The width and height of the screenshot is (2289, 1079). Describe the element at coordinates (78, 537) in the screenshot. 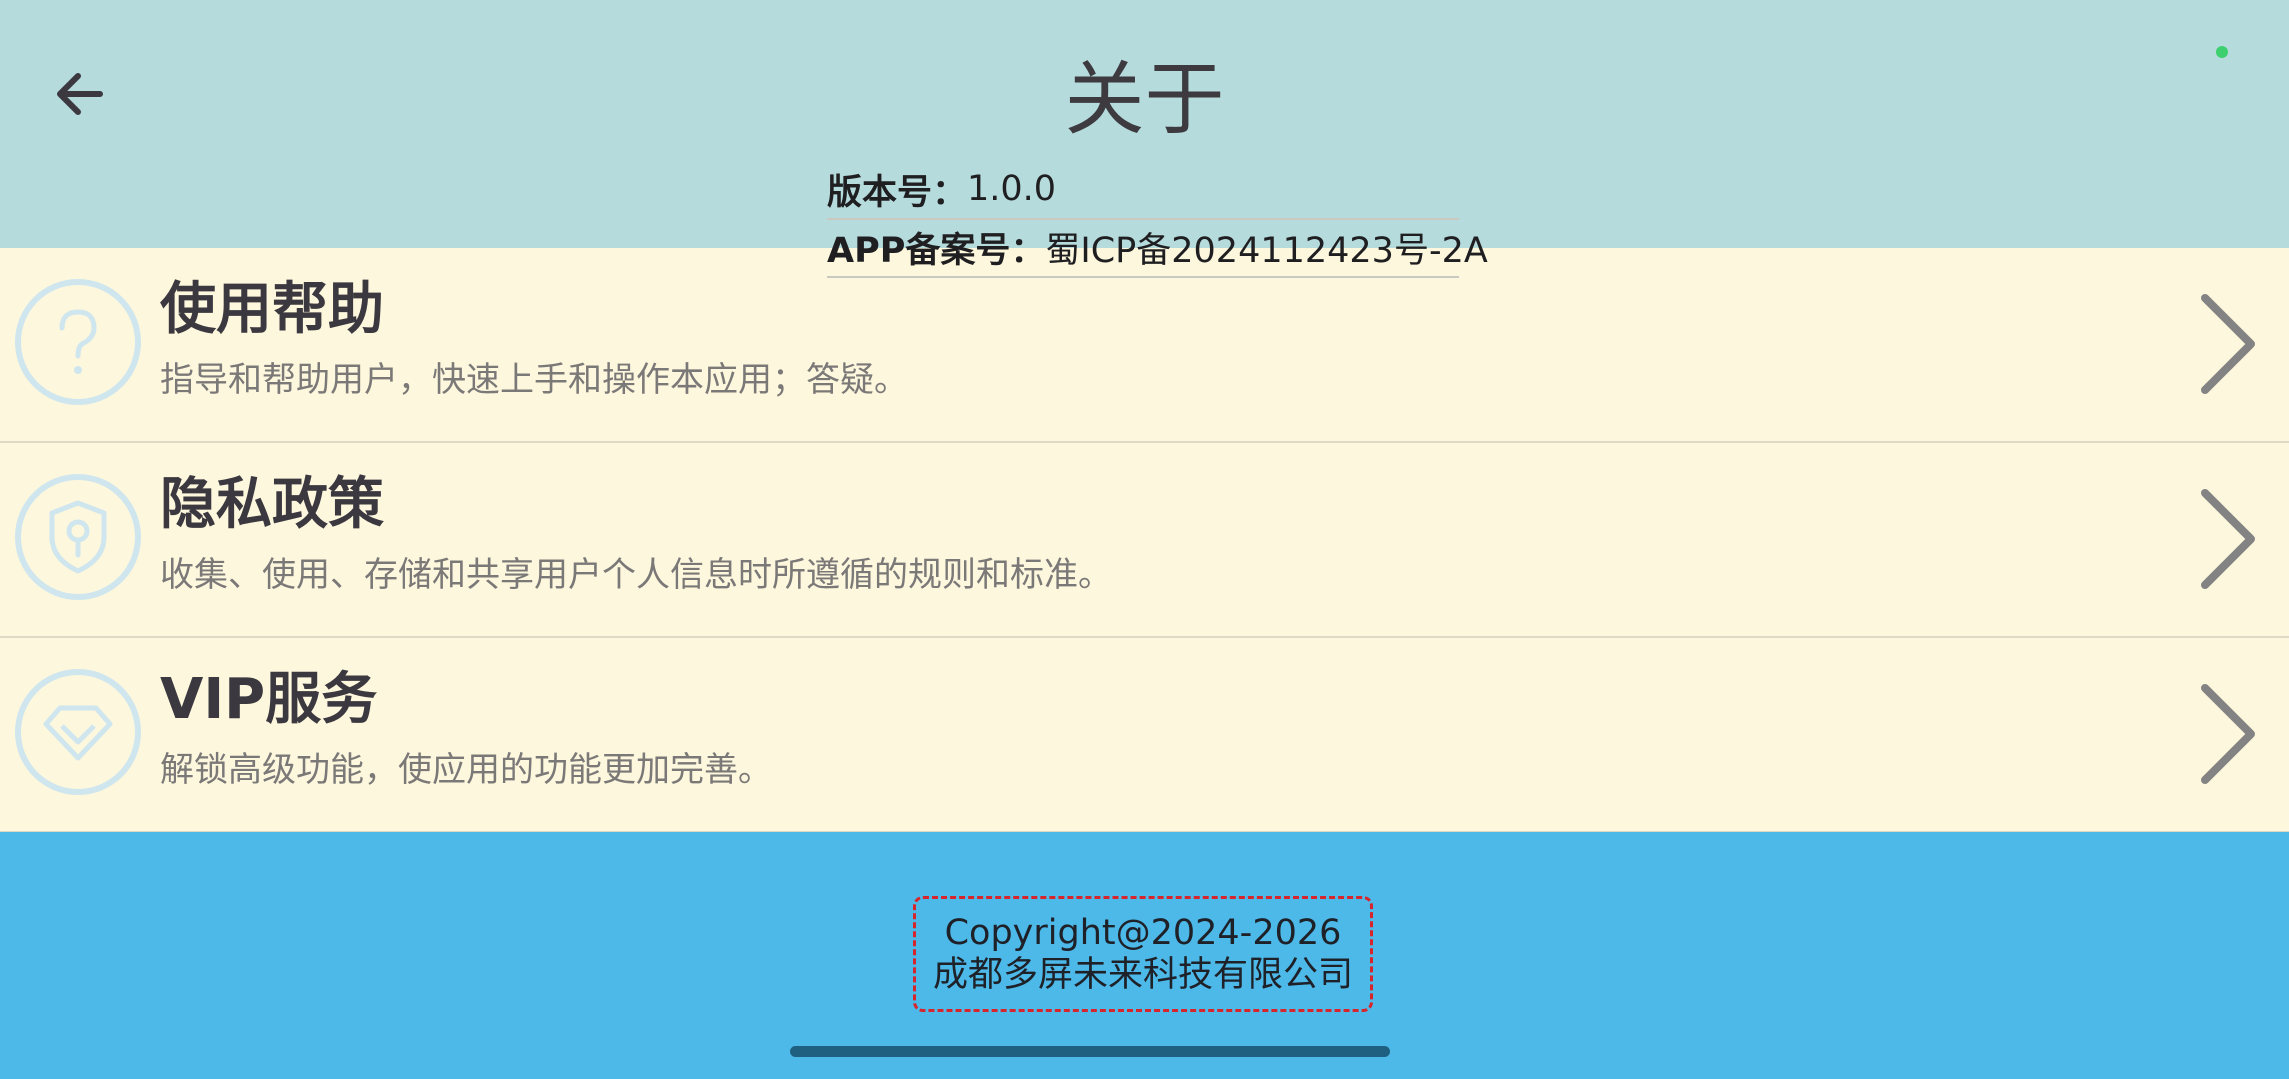

I see `shield-lock-icon` at that location.